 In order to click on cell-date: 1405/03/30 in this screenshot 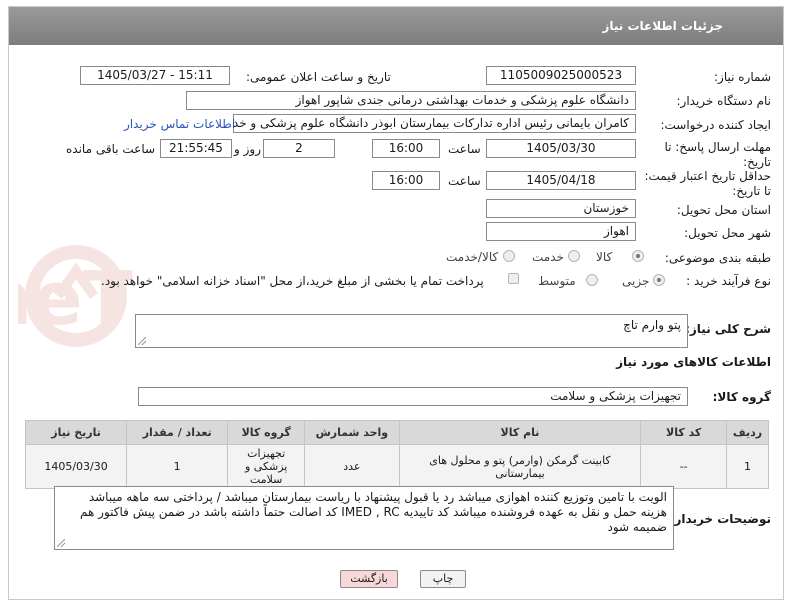, I will do `click(76, 466)`.